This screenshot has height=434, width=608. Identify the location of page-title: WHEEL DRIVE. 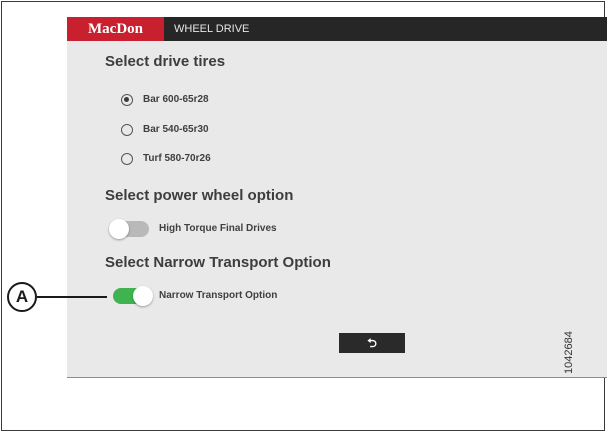
(212, 29).